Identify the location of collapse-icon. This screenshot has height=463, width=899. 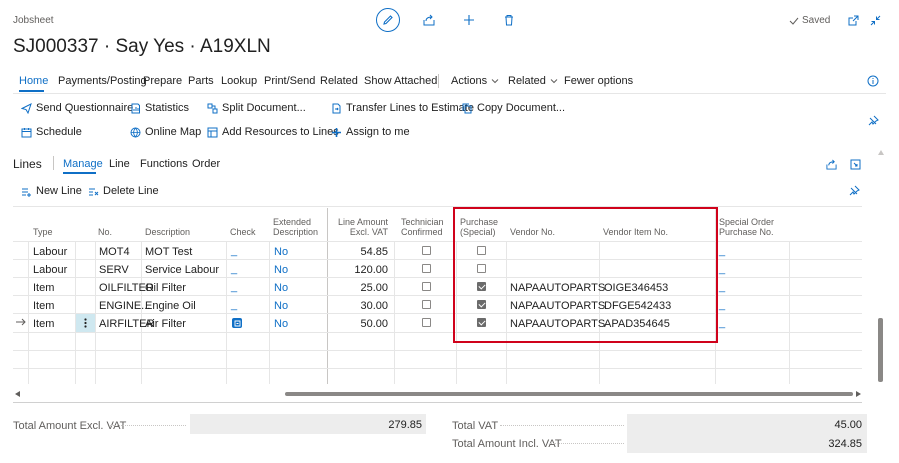
(875, 20).